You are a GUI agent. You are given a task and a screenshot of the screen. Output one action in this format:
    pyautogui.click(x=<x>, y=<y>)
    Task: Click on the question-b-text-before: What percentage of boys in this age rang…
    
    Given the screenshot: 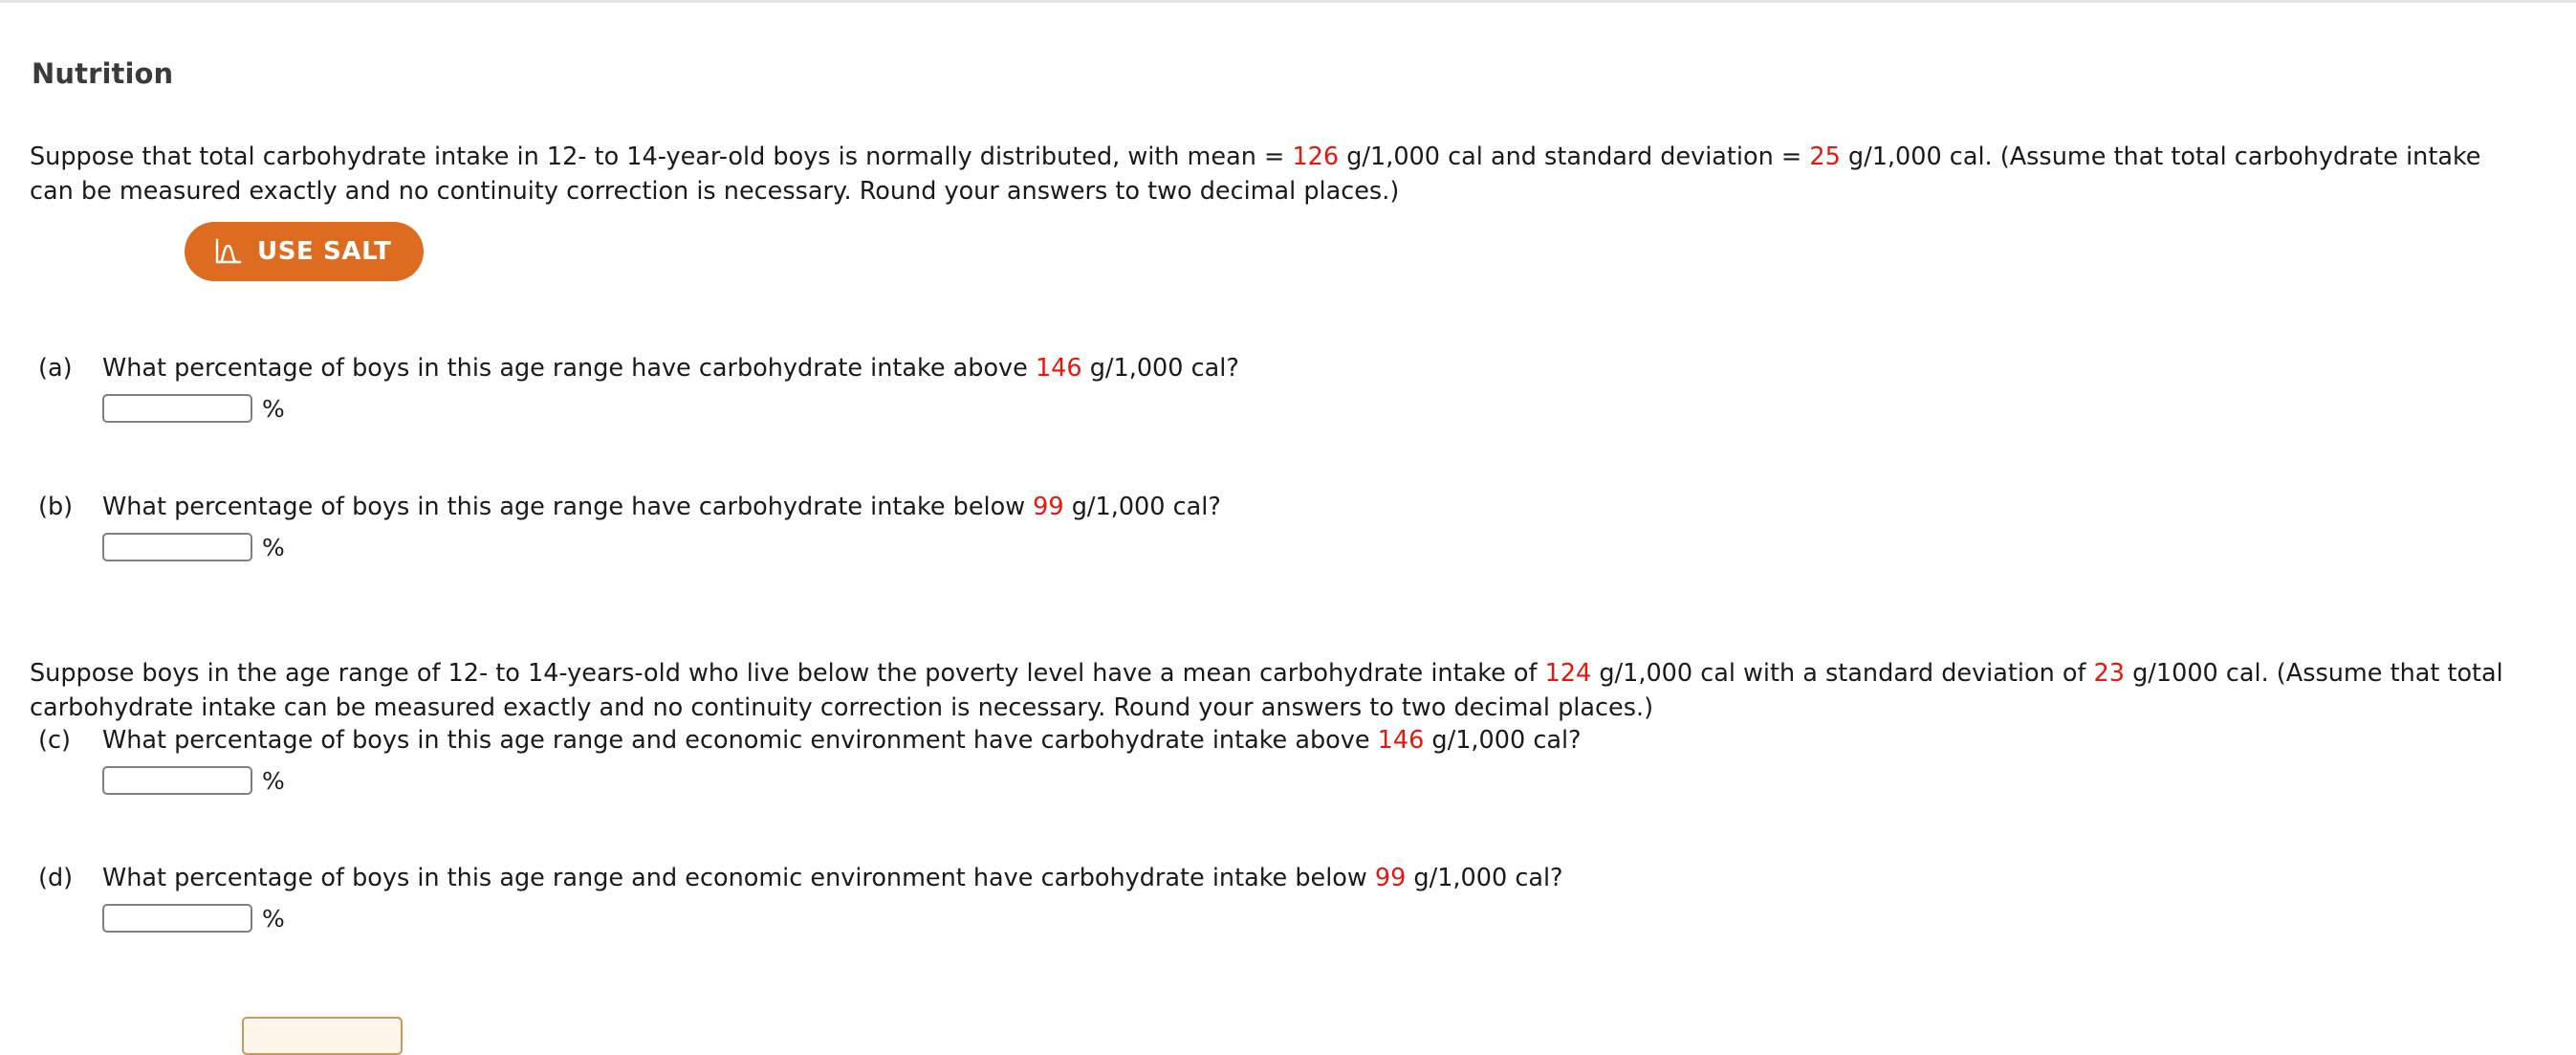 What is the action you would take?
    pyautogui.click(x=568, y=507)
    